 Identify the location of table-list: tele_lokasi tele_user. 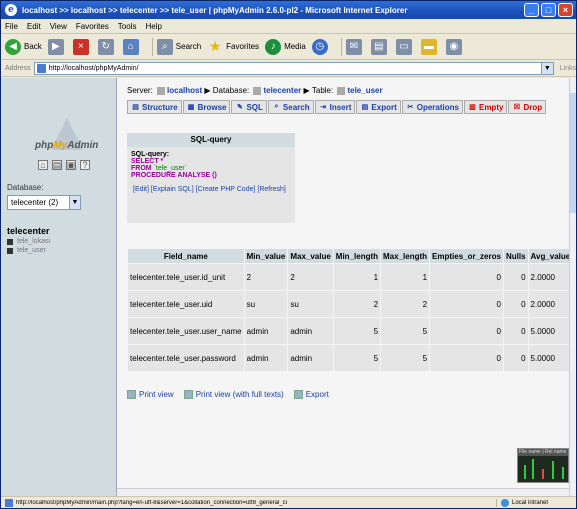
(28, 247).